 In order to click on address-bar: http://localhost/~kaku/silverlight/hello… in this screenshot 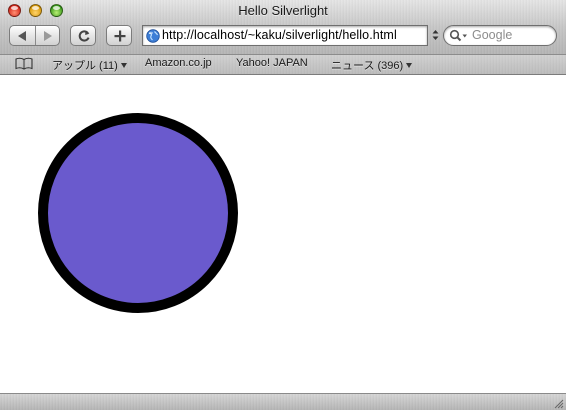, I will do `click(285, 35)`.